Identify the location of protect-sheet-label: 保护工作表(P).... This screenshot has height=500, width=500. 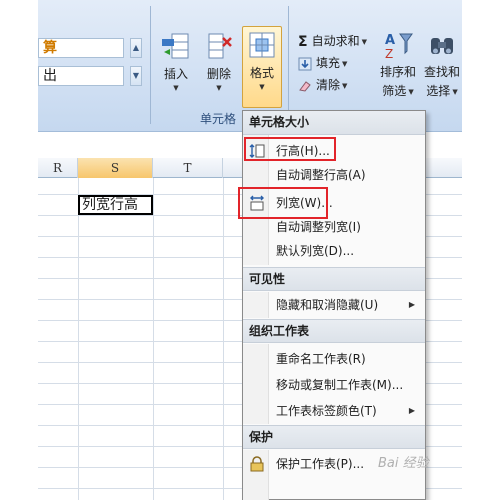
(320, 464).